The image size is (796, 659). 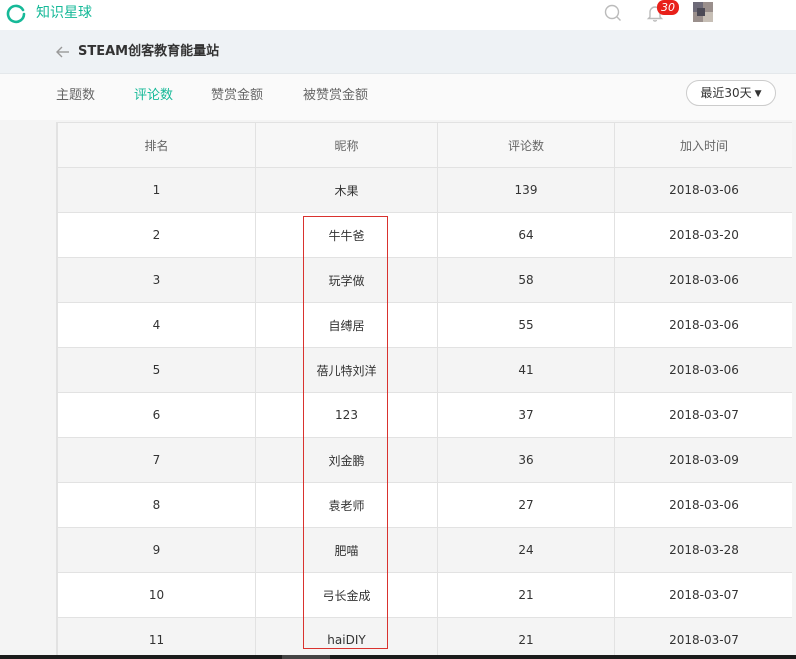 I want to click on column-header-comments: 评论数, so click(x=526, y=145).